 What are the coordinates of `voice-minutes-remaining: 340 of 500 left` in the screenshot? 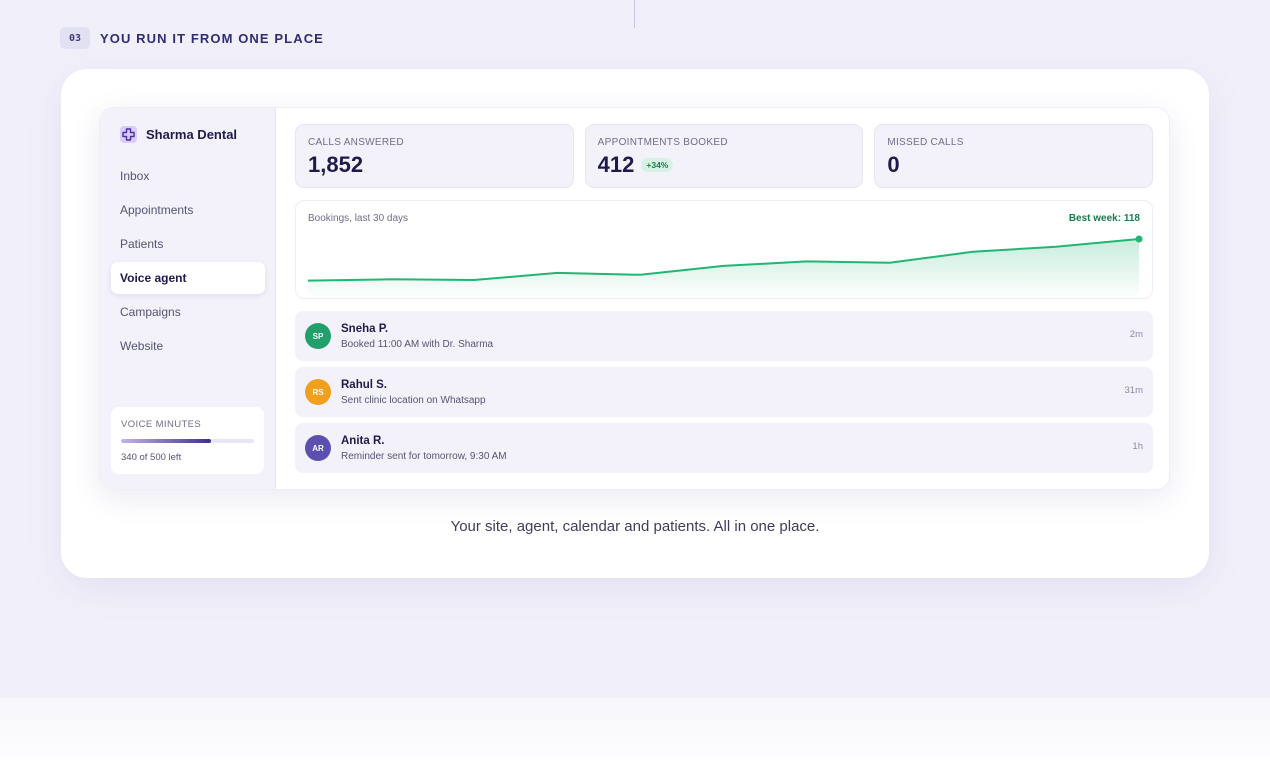 It's located at (151, 457).